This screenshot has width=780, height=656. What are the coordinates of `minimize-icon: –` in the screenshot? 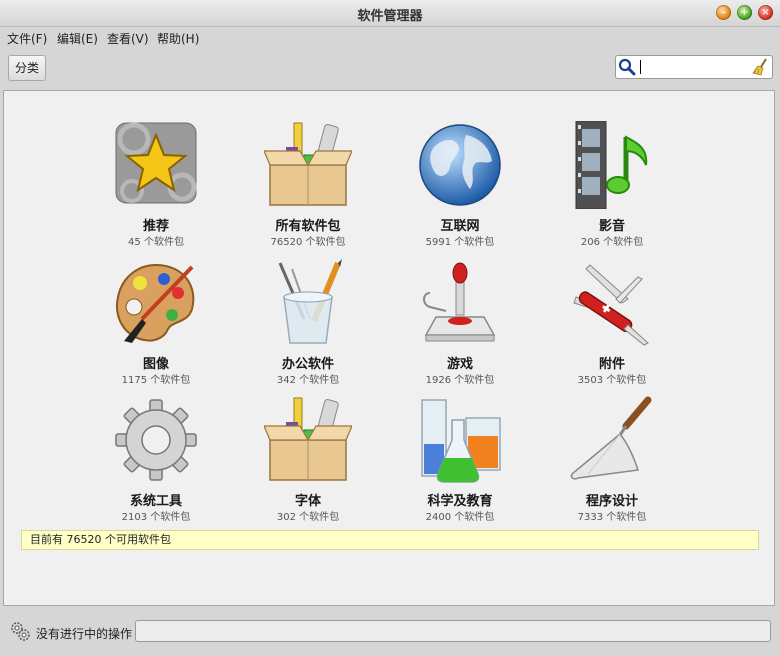 It's located at (723, 12).